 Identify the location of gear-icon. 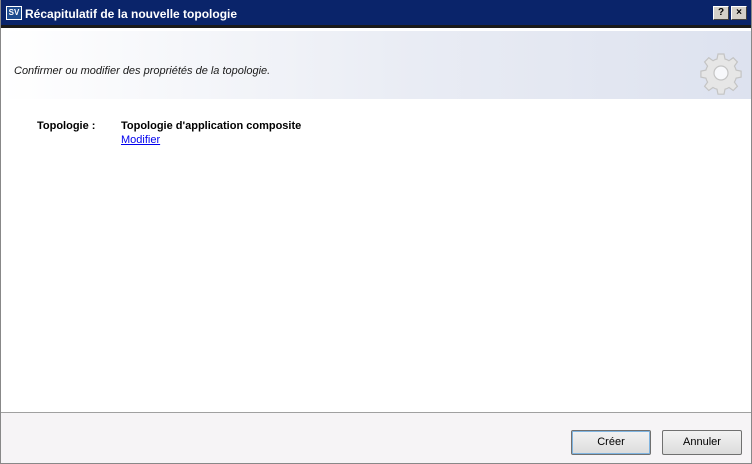
(721, 74).